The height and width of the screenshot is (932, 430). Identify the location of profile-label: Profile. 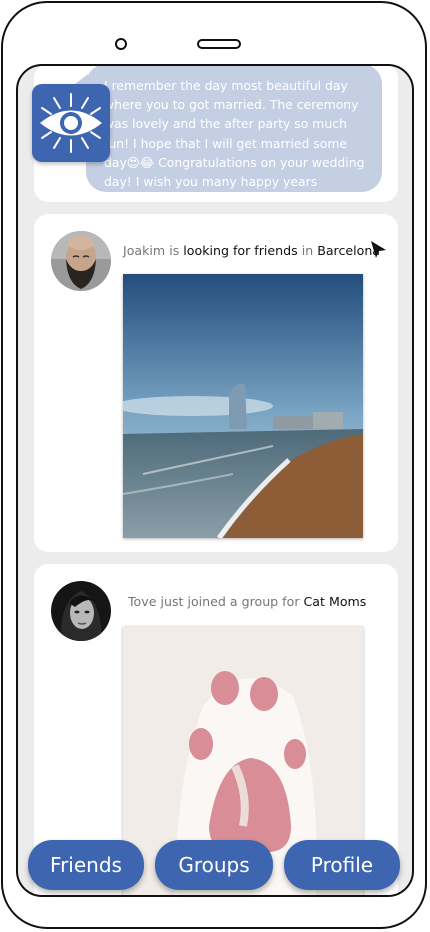
(342, 865).